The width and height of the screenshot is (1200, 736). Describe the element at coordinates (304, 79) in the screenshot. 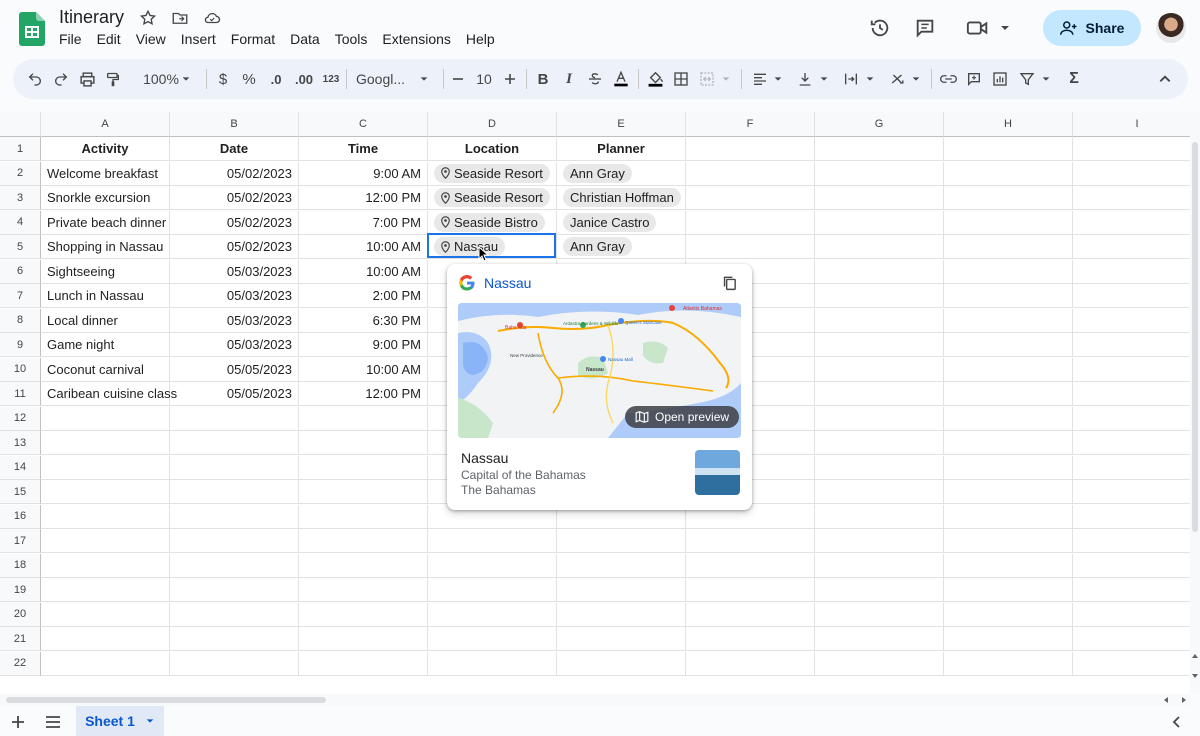

I see `increase-decimal-button: .00` at that location.